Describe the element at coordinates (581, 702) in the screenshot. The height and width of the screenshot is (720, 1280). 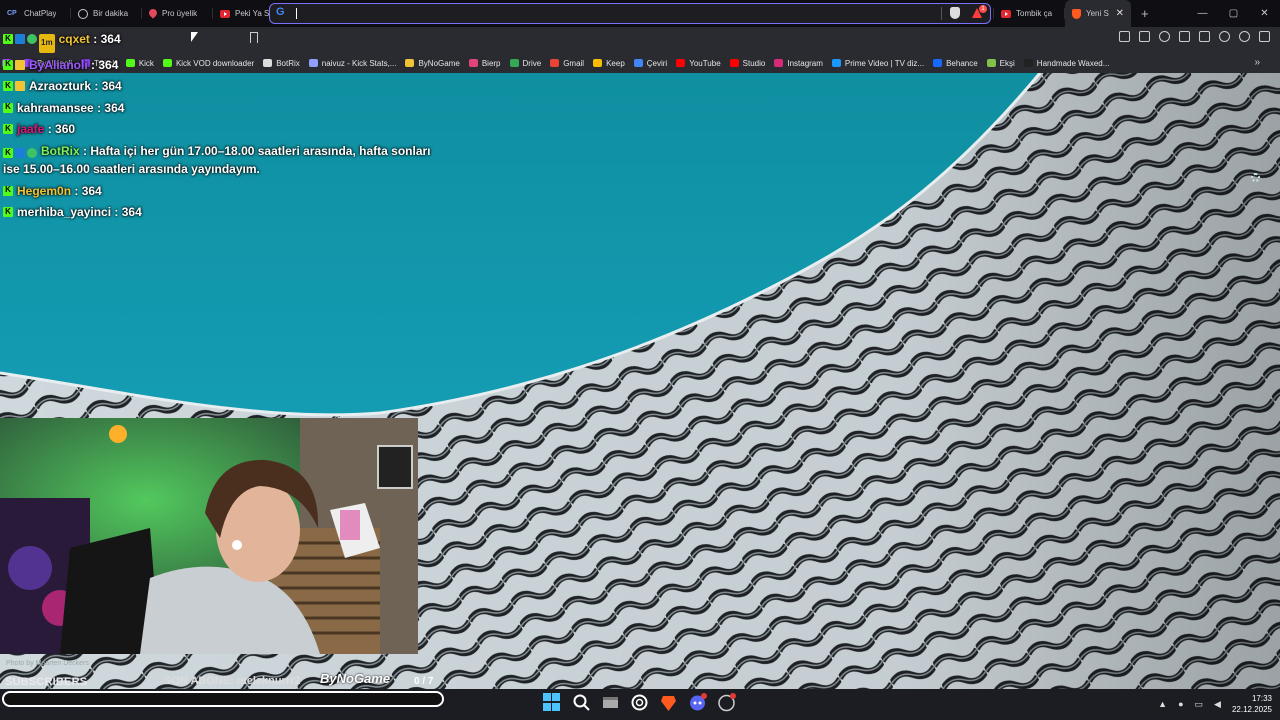
I see `search-icon` at that location.